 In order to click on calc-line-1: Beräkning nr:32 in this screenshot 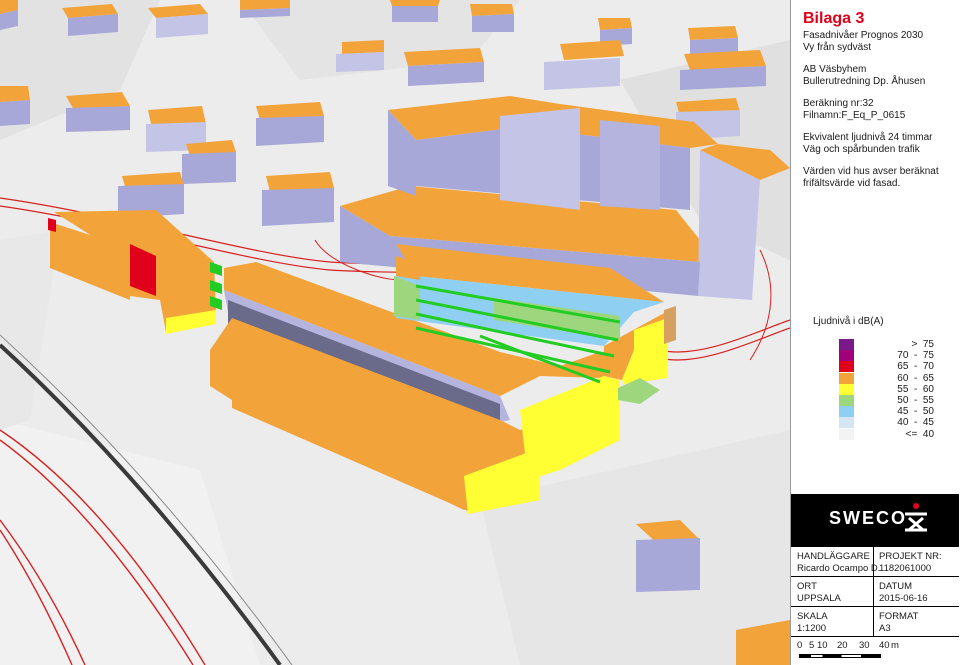, I will do `click(838, 103)`.